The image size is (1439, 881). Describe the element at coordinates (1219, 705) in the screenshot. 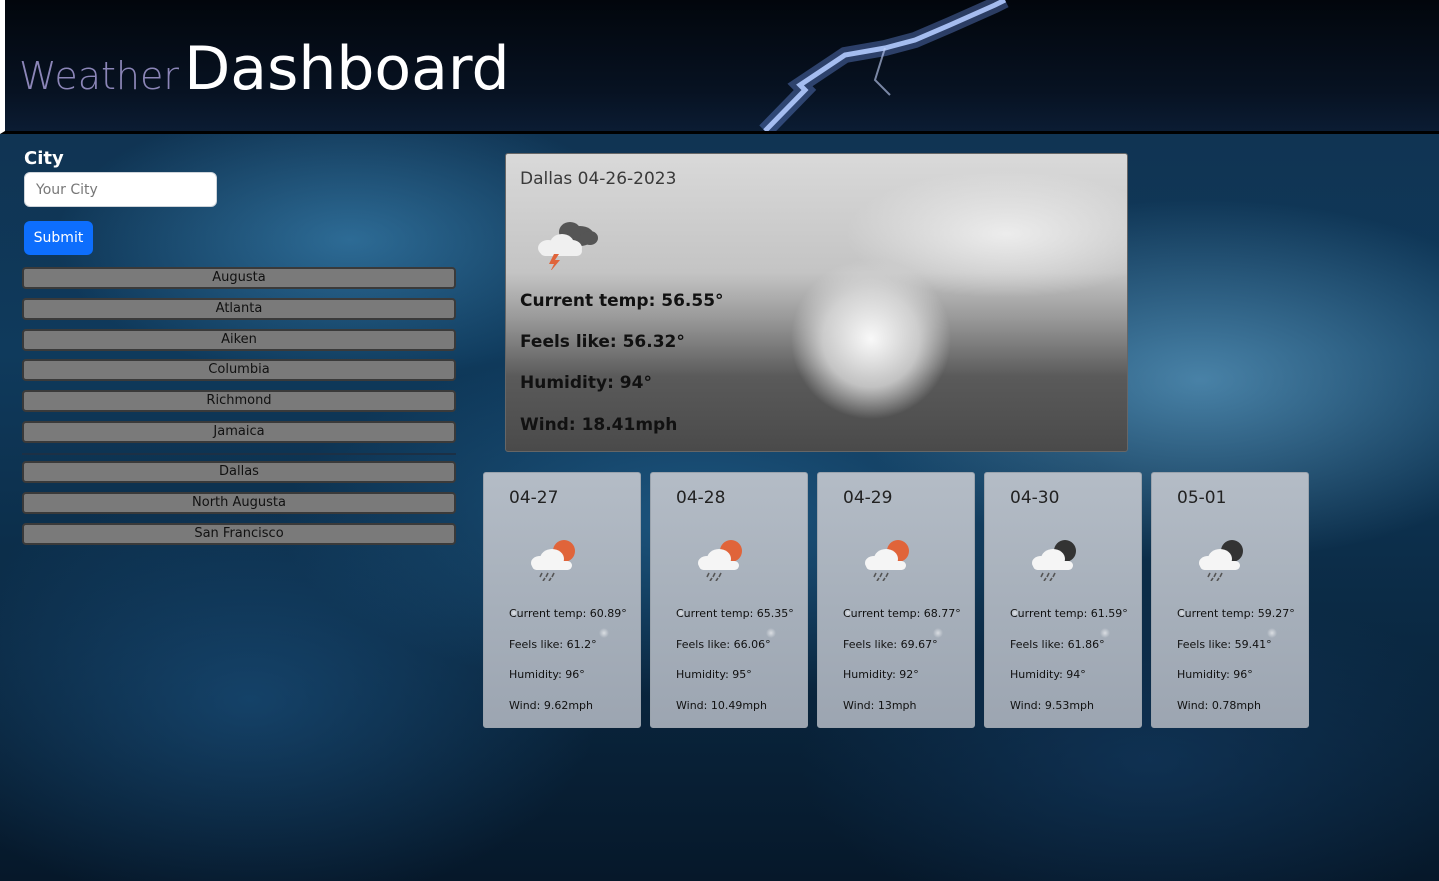

I see `forecast-wind: Wind: 0.78mph` at that location.